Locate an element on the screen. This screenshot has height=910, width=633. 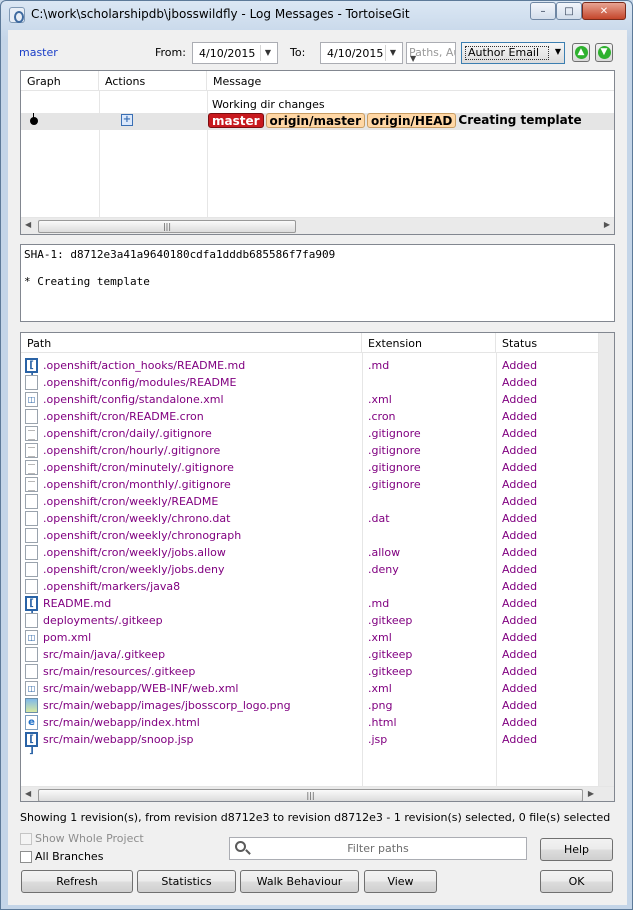
to-date-picker: 4/10/2015 ▼ is located at coordinates (361, 53).